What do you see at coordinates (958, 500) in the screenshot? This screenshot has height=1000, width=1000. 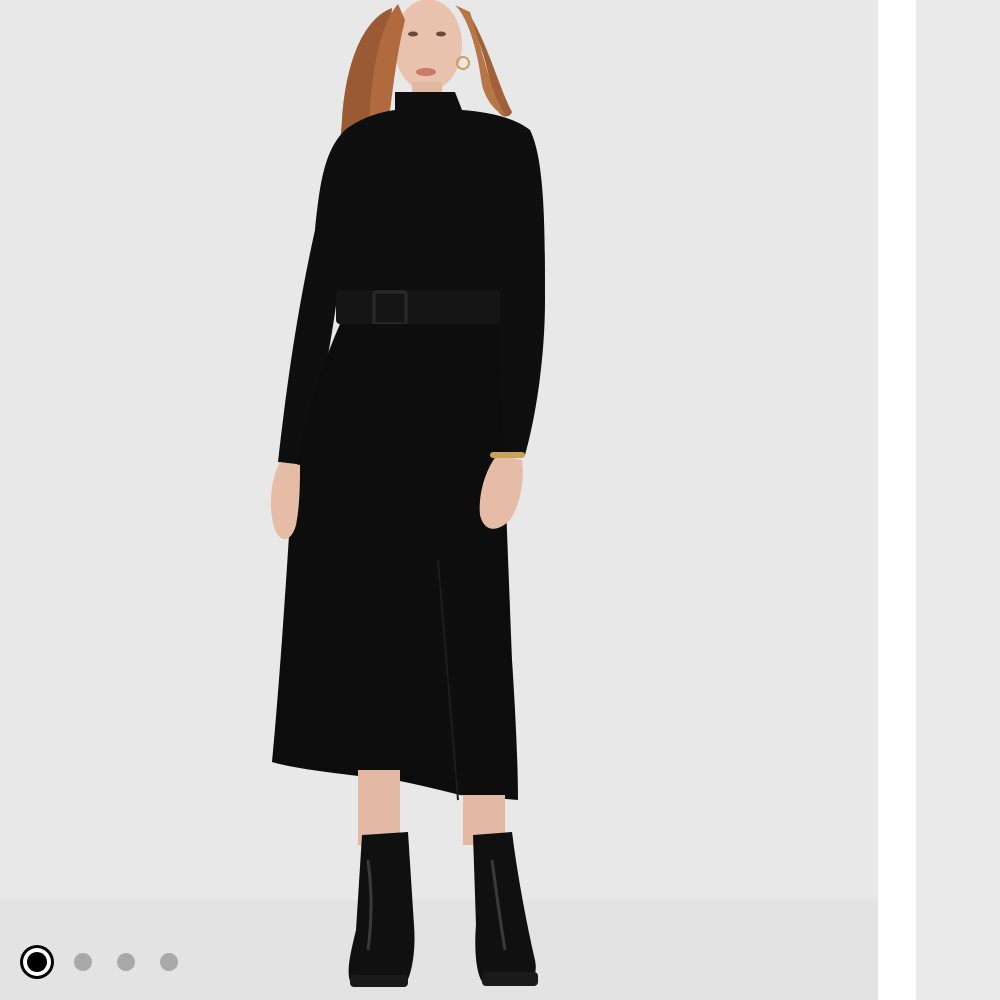 I see `carousel-slide-next-peek` at bounding box center [958, 500].